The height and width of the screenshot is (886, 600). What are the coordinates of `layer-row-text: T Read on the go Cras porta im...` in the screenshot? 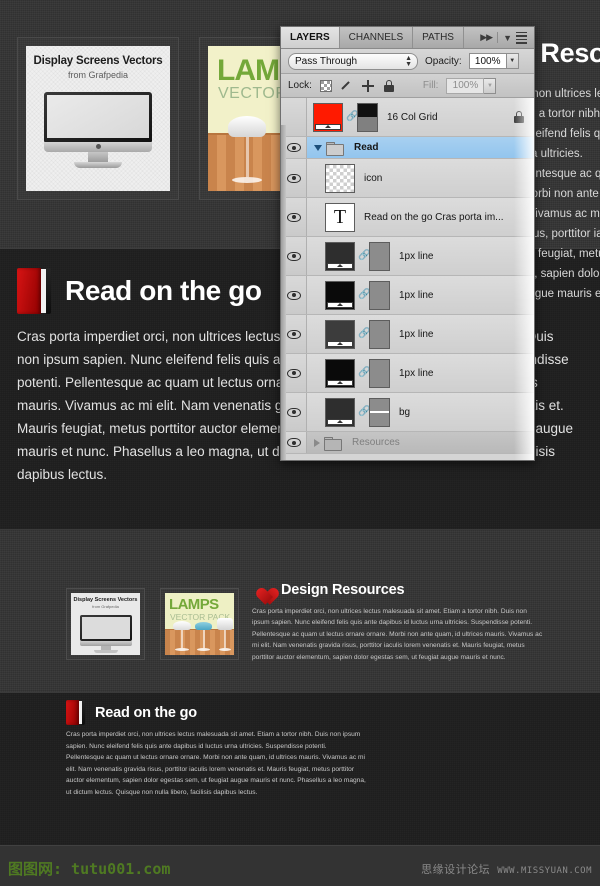 It's located at (407, 217).